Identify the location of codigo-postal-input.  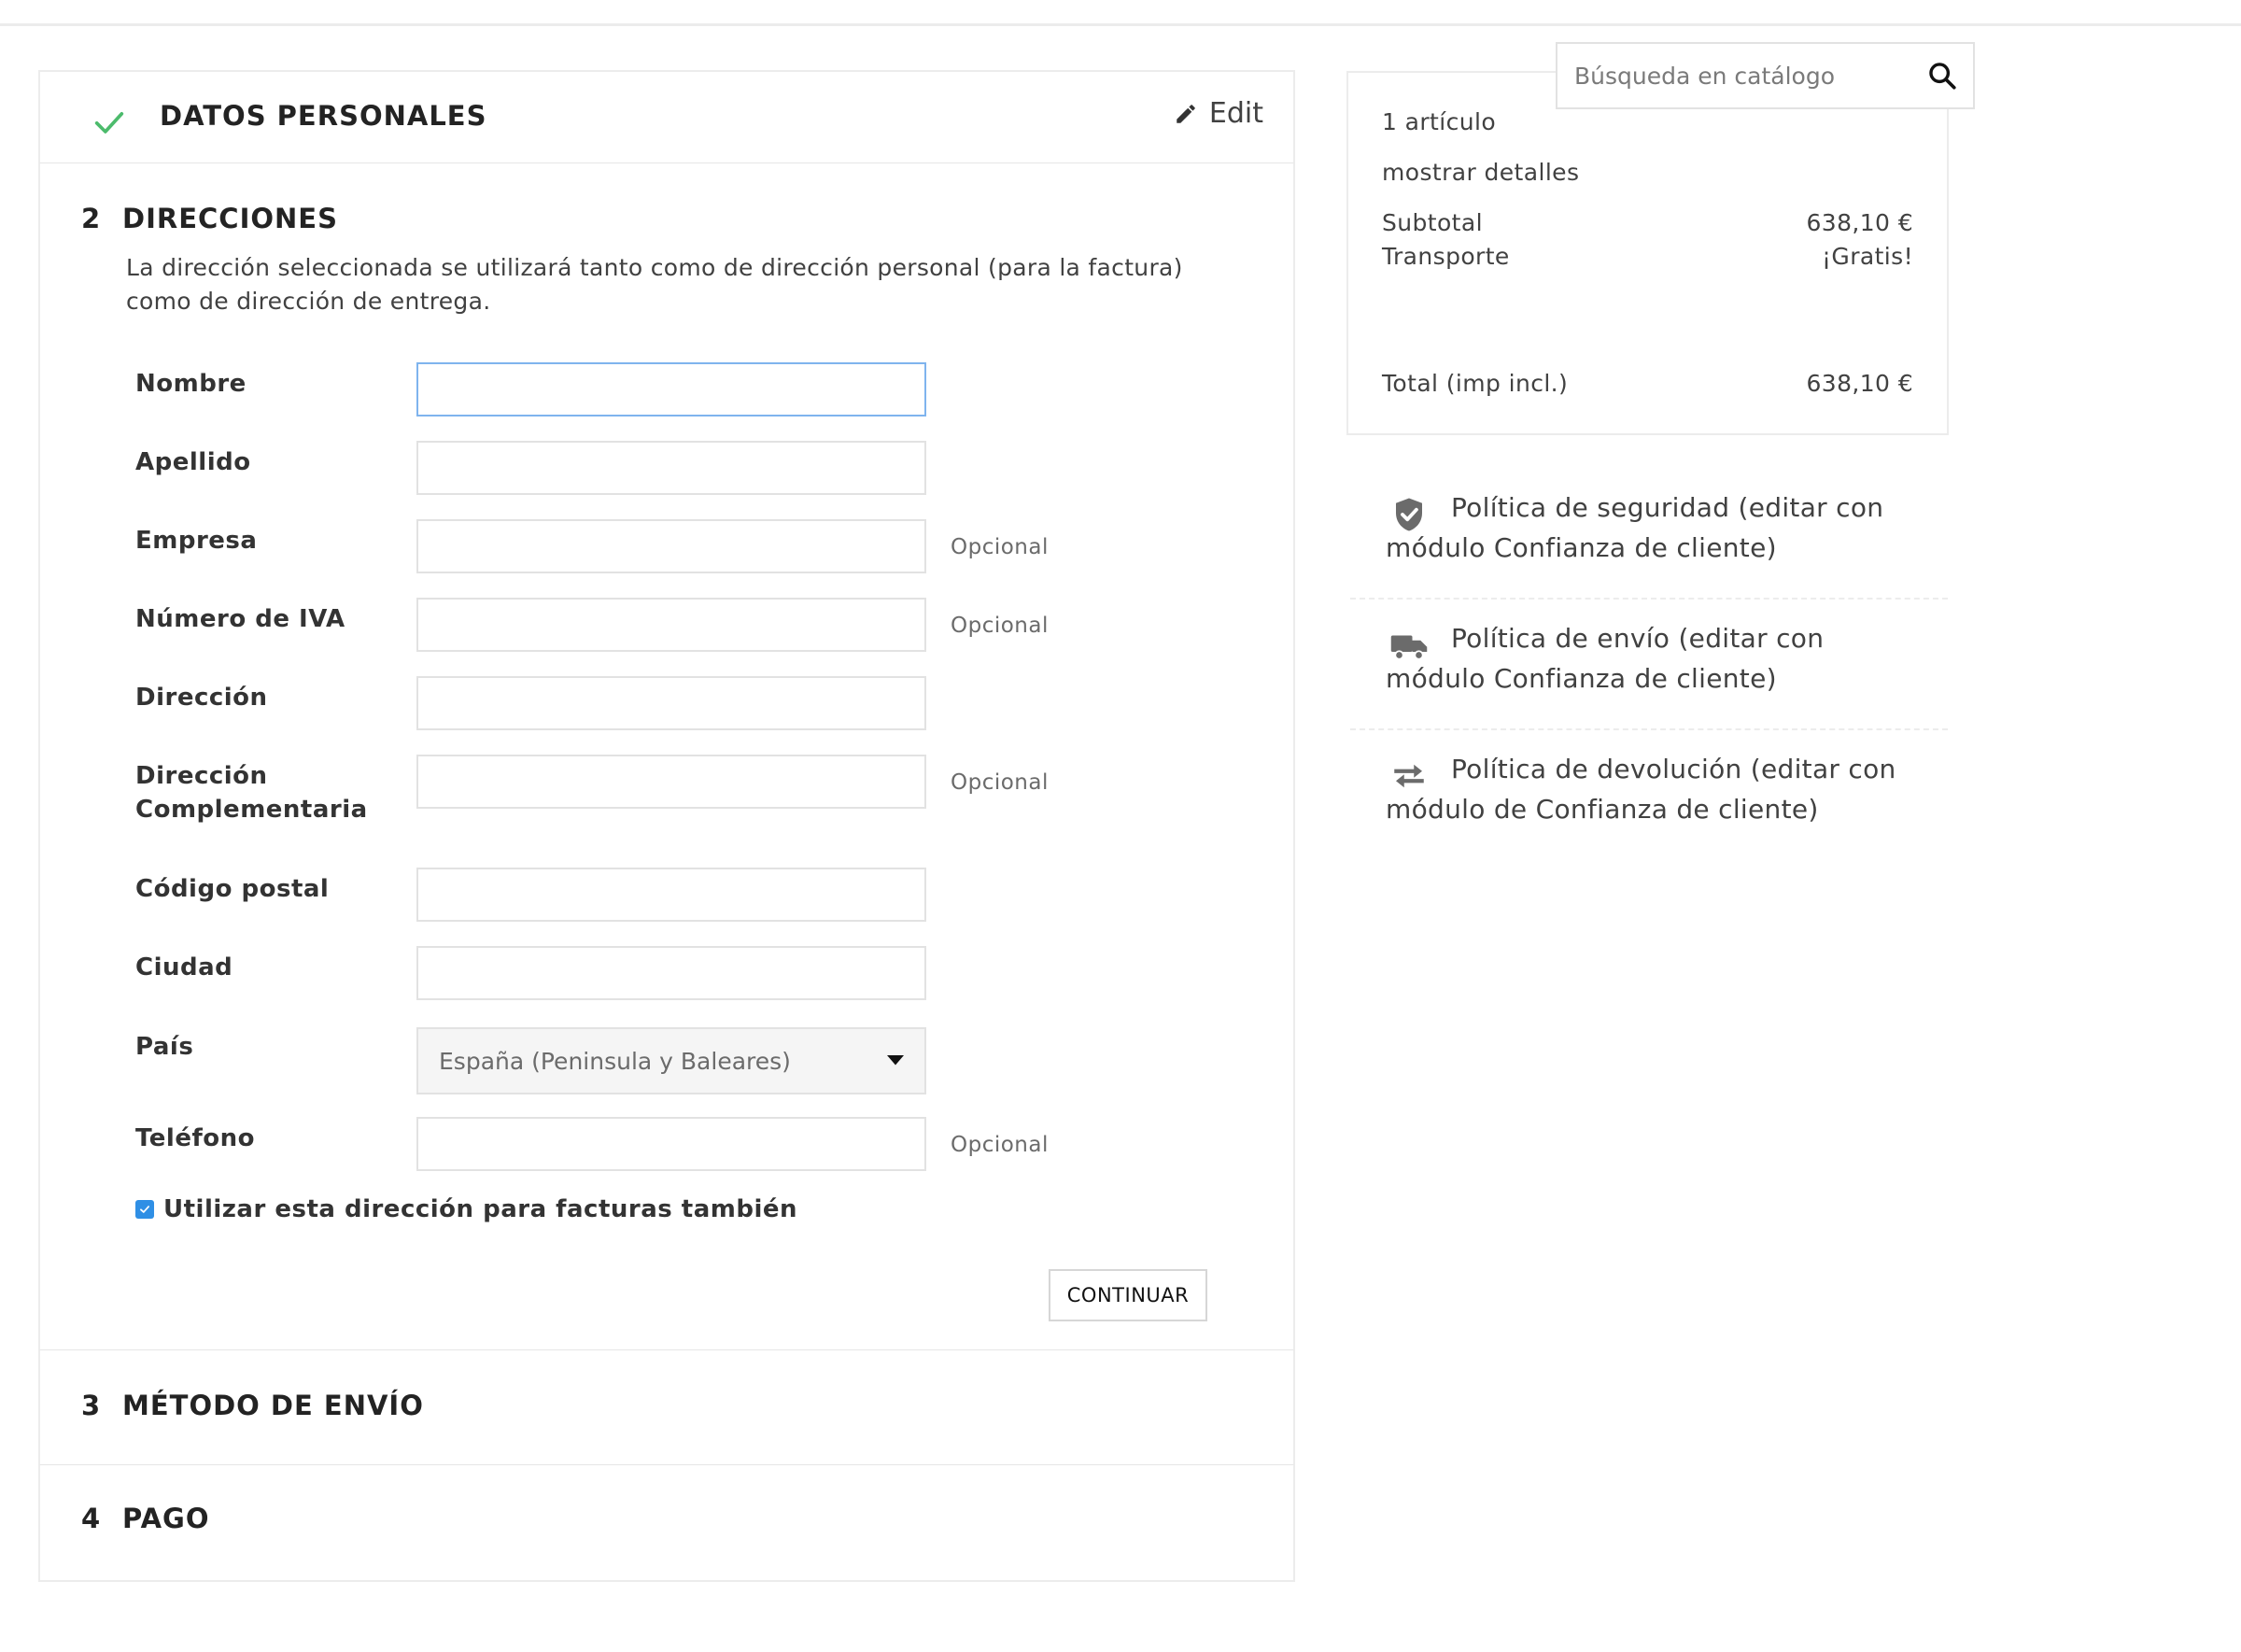
(671, 895).